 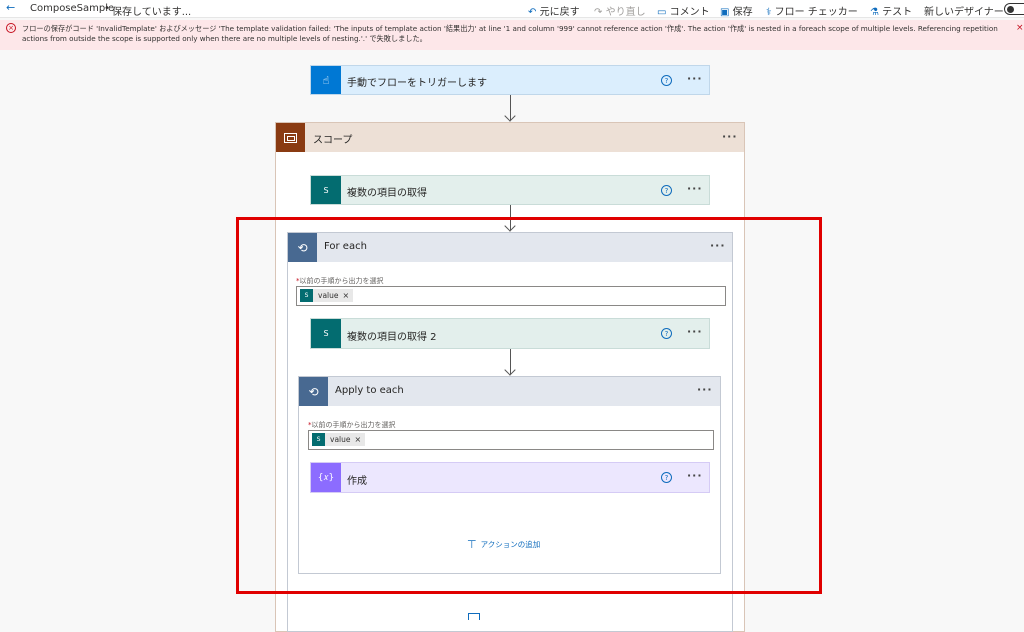 I want to click on flow-checker-label: フロー チェッカー, so click(x=816, y=12).